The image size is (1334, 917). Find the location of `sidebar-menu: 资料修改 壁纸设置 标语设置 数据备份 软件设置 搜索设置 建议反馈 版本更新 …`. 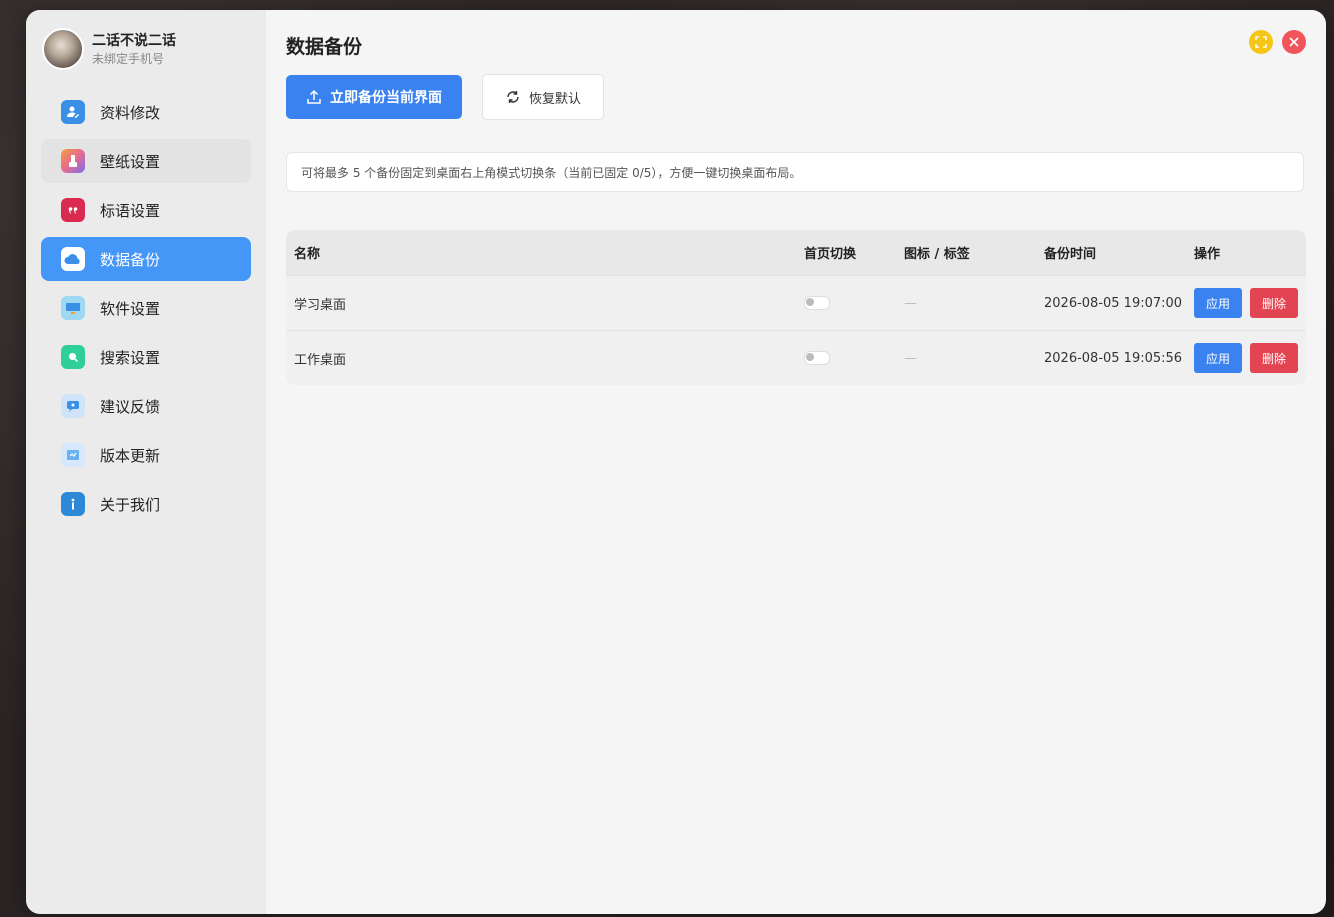

sidebar-menu: 资料修改 壁纸设置 标语设置 数据备份 软件设置 搜索设置 建议反馈 版本更新 … is located at coordinates (146, 310).